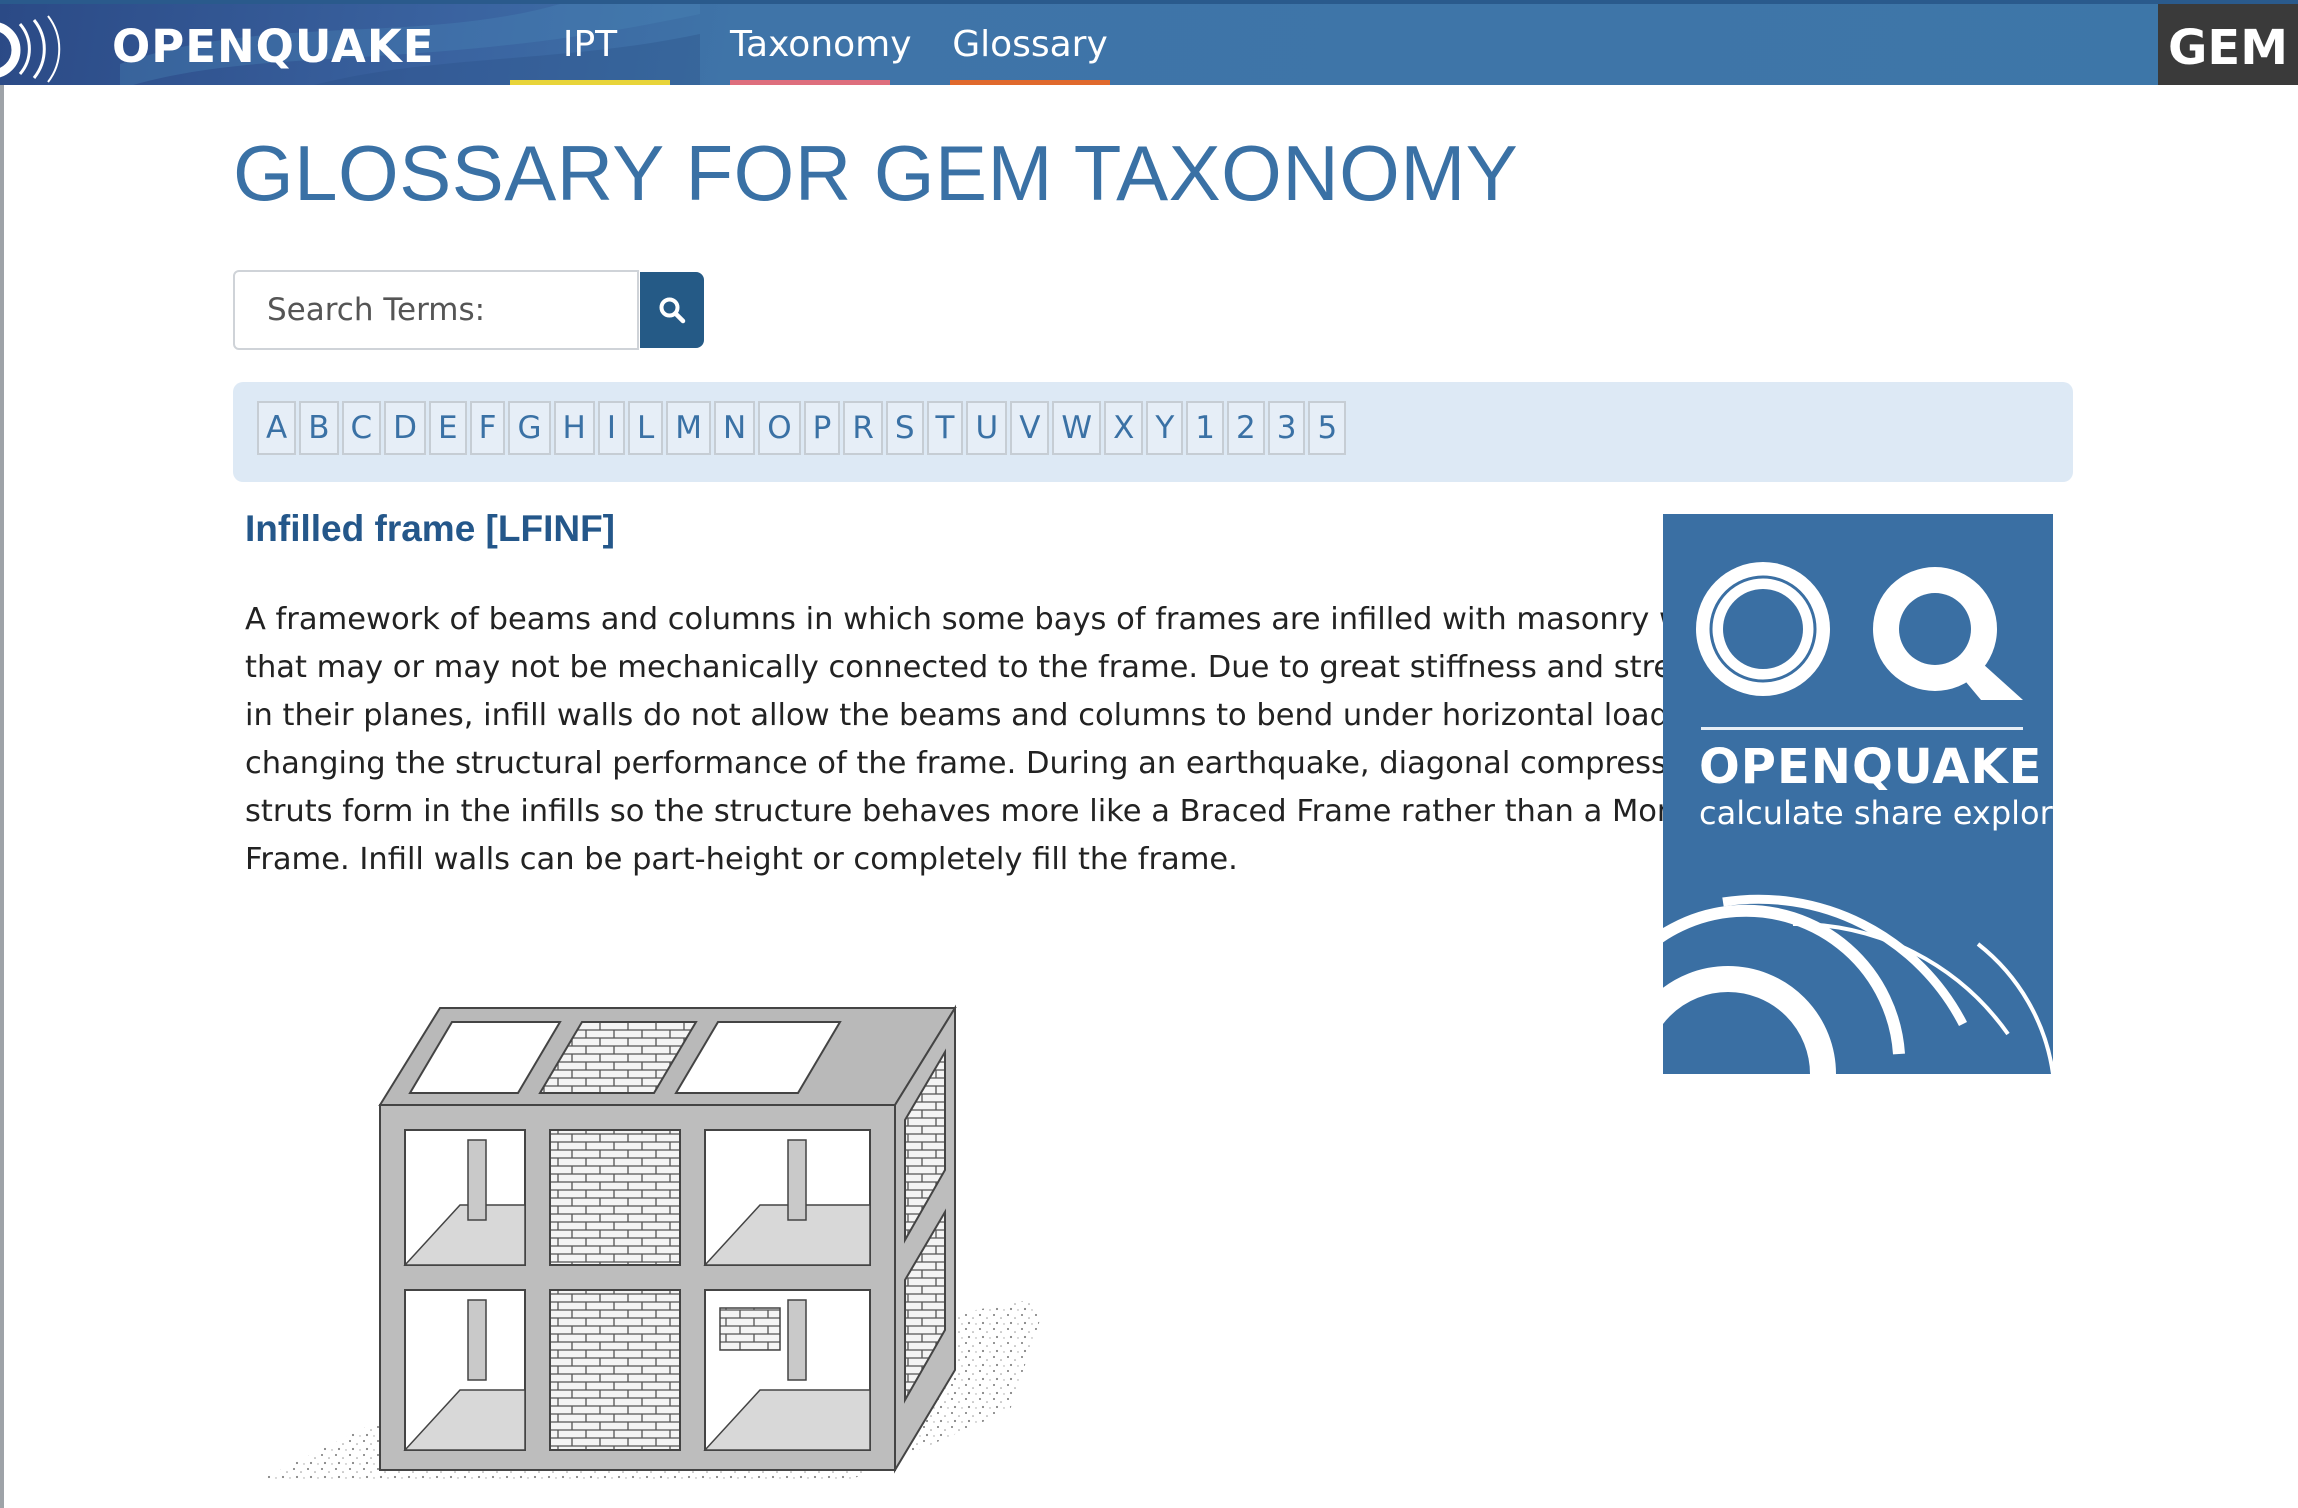 The image size is (2298, 1508). I want to click on logo-divider, so click(1862, 728).